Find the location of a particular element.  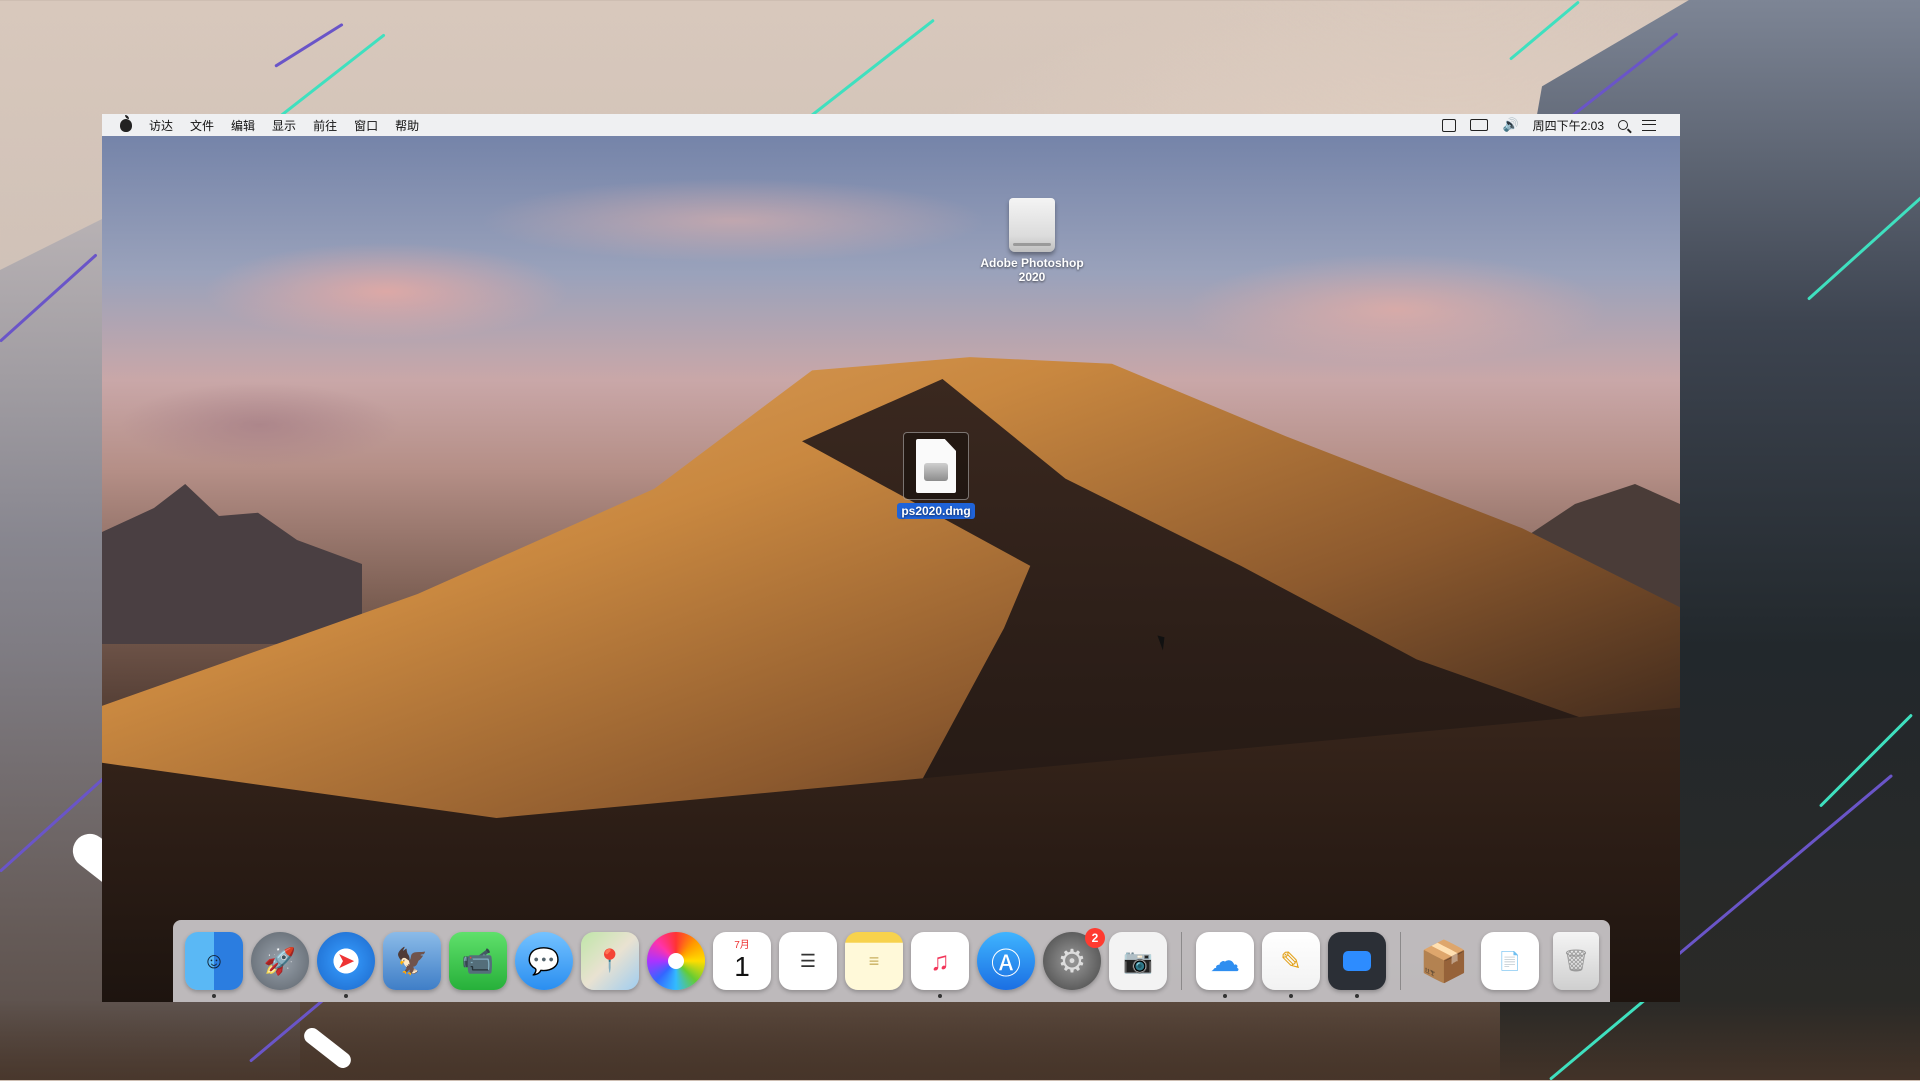

dock-notes: ≡ is located at coordinates (874, 961).